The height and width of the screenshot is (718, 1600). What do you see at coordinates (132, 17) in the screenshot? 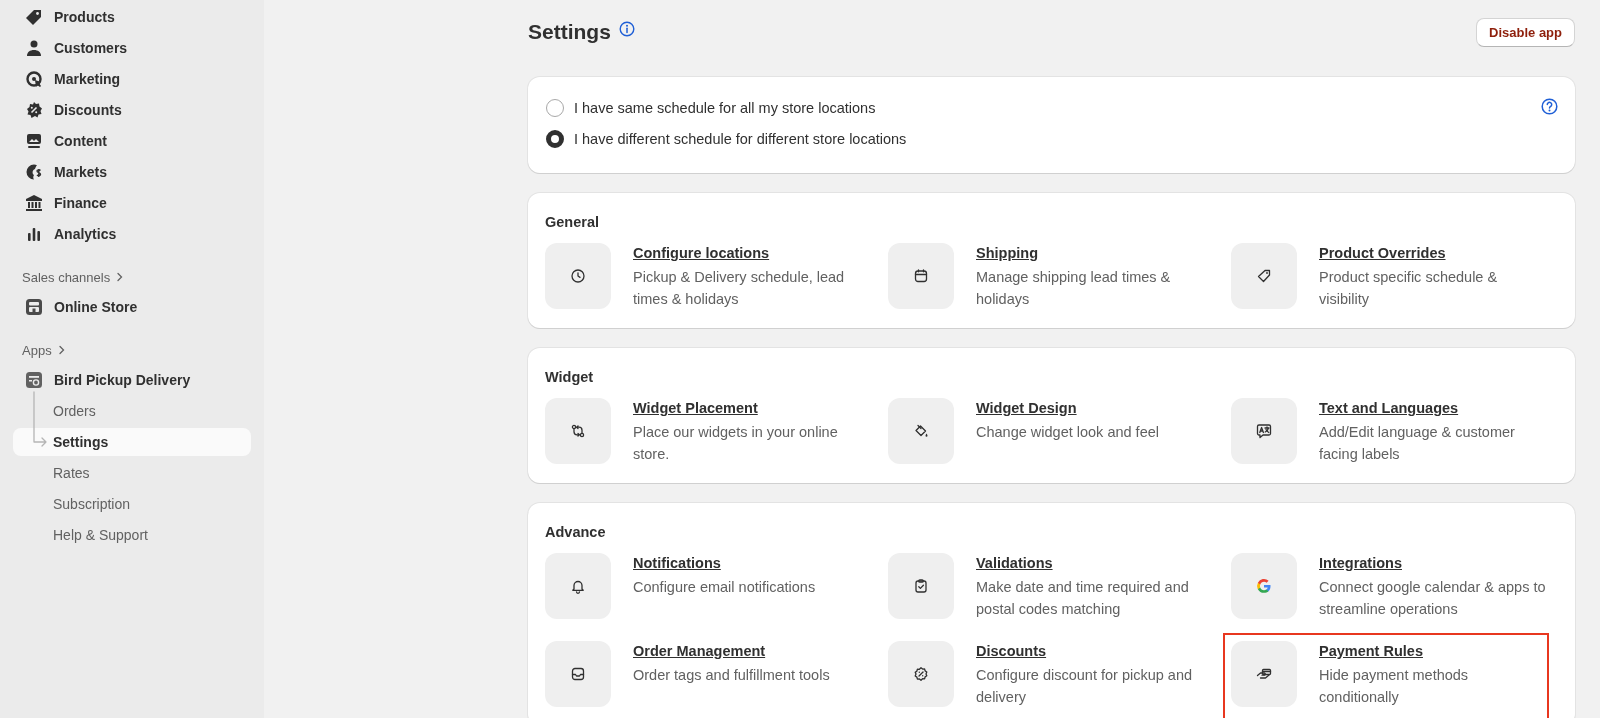
I see `nav-item: Products` at bounding box center [132, 17].